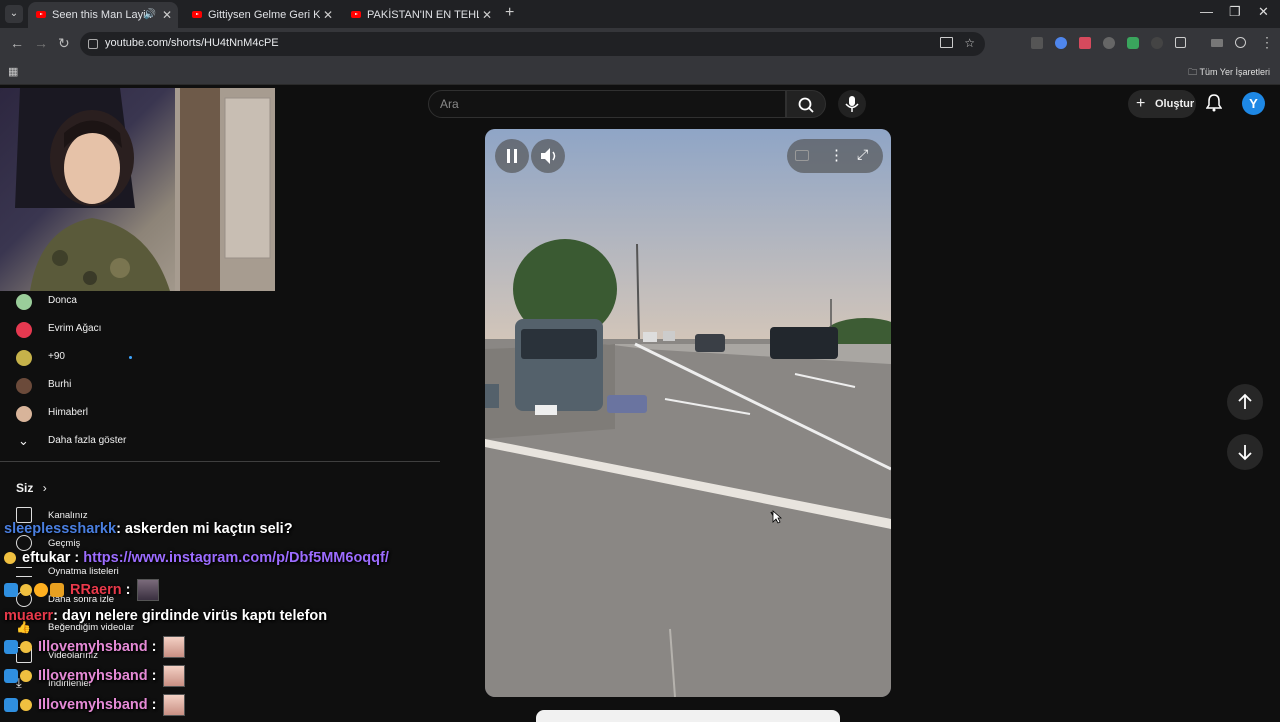 The height and width of the screenshot is (722, 1280). Describe the element at coordinates (68, 412) in the screenshot. I see `channel-name: Himaberl` at that location.